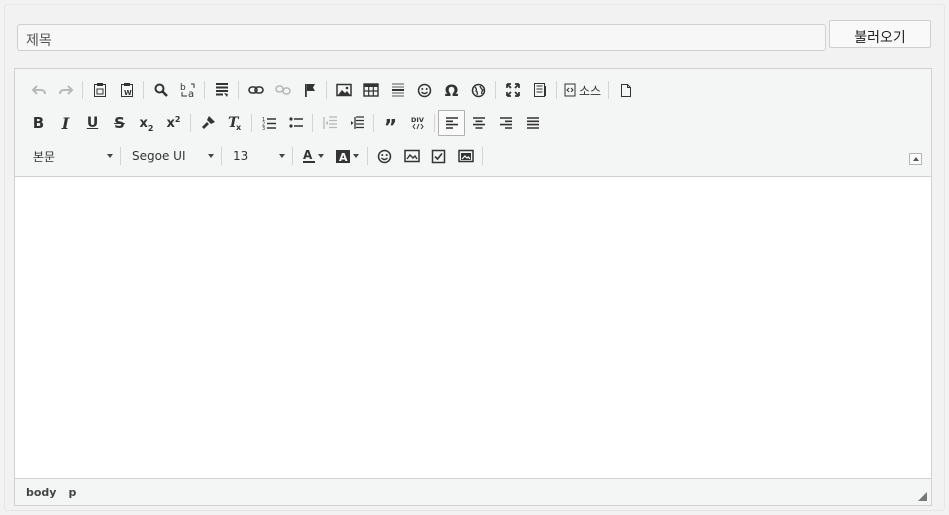 The width and height of the screenshot is (949, 515). What do you see at coordinates (173, 123) in the screenshot?
I see `superscript-icon: x2` at bounding box center [173, 123].